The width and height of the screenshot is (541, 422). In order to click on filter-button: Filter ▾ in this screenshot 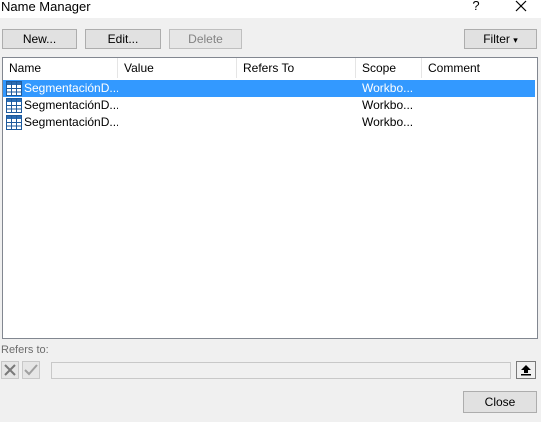, I will do `click(500, 39)`.